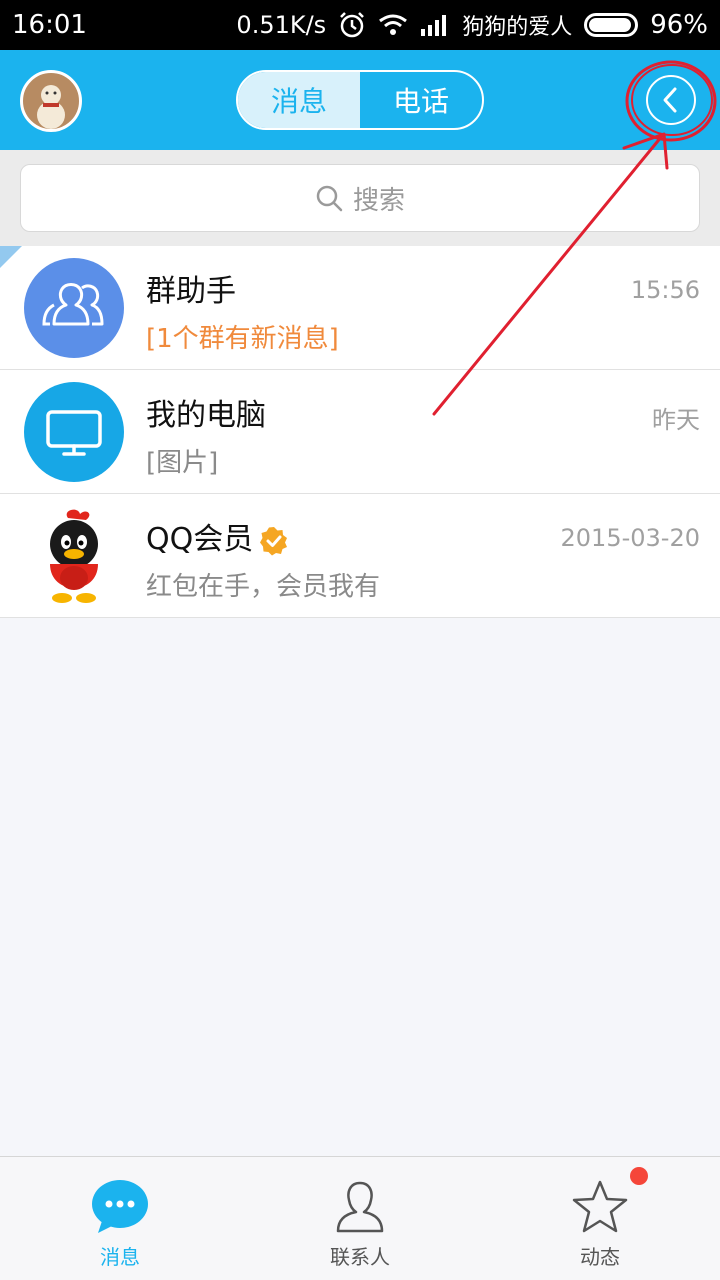 The image size is (720, 1280). I want to click on list-item-my-computer: 我的电脑 [图片] 昨天, so click(360, 432).